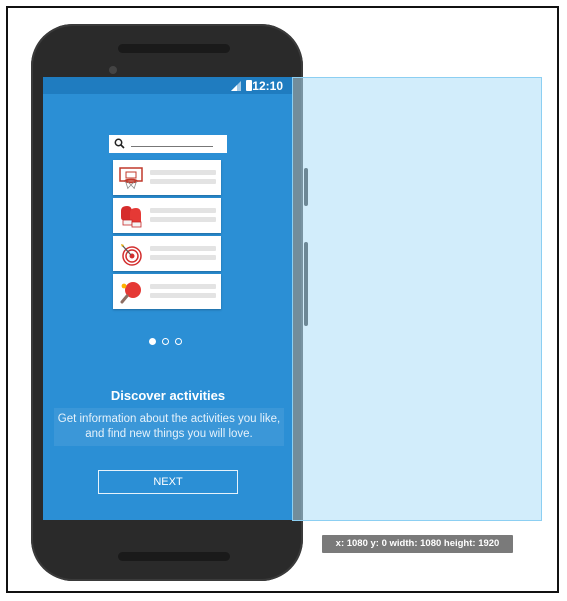 The width and height of the screenshot is (567, 601). Describe the element at coordinates (113, 70) in the screenshot. I see `camera-icon` at that location.